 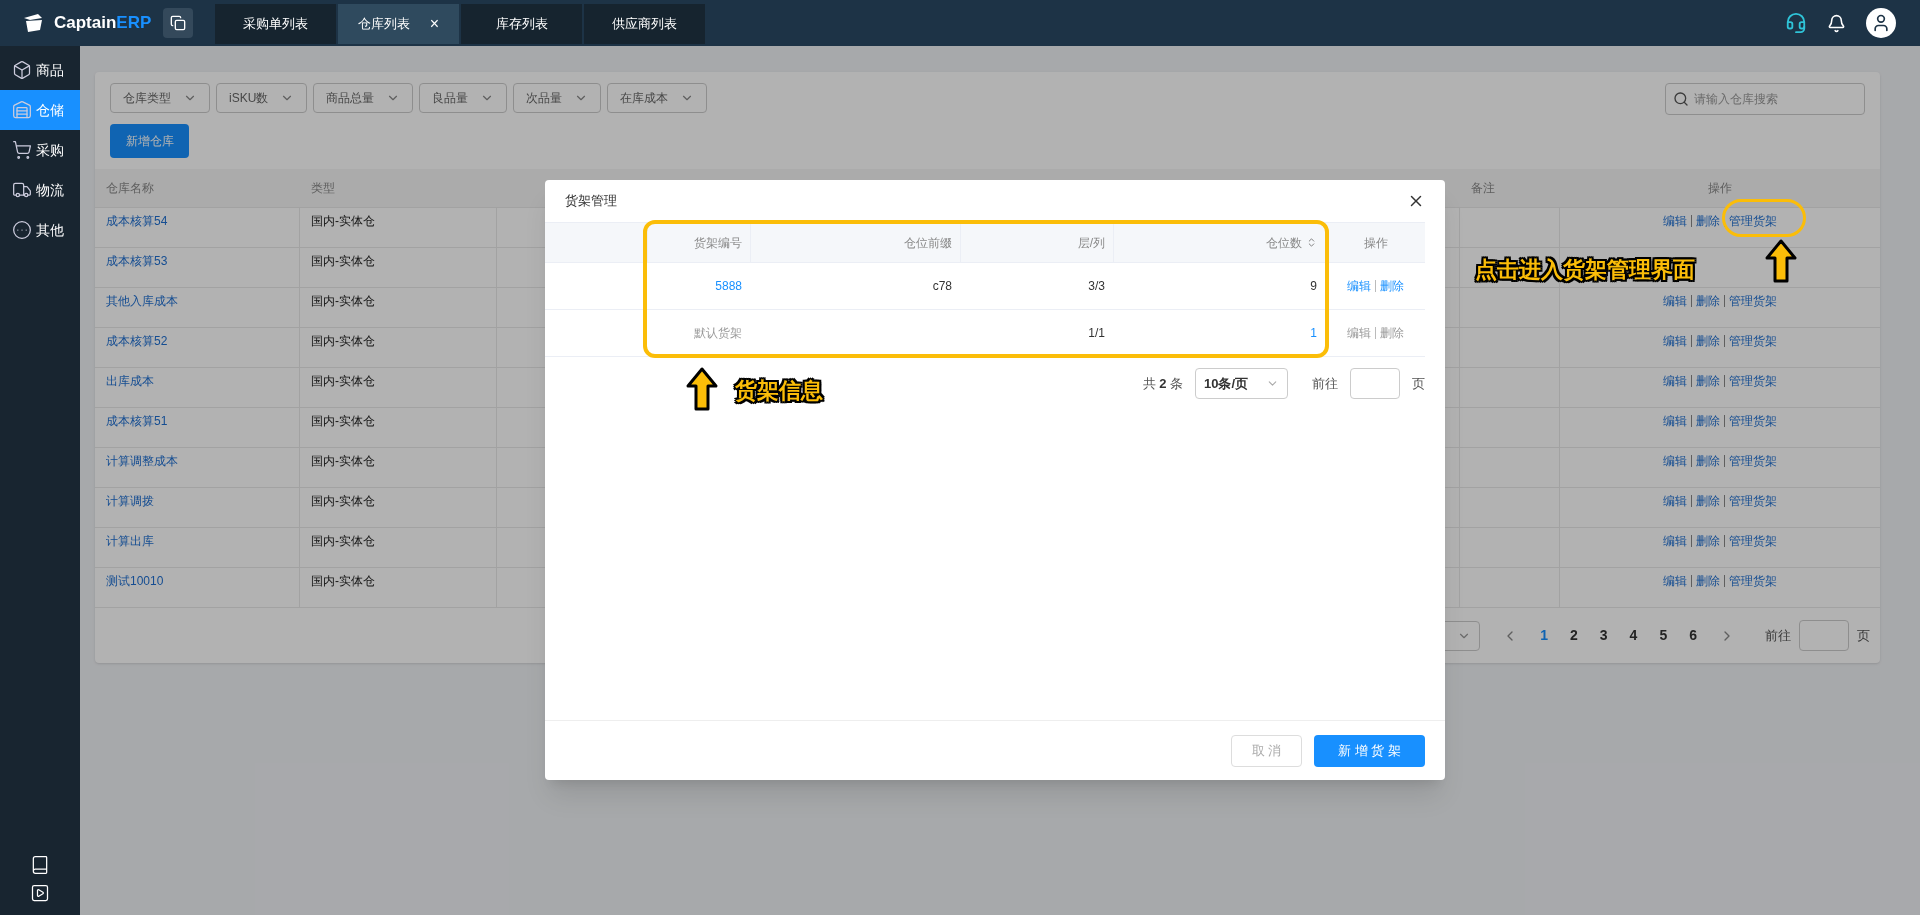 What do you see at coordinates (197, 307) in the screenshot?
I see `warehouse-name-link: 其他入库成本` at bounding box center [197, 307].